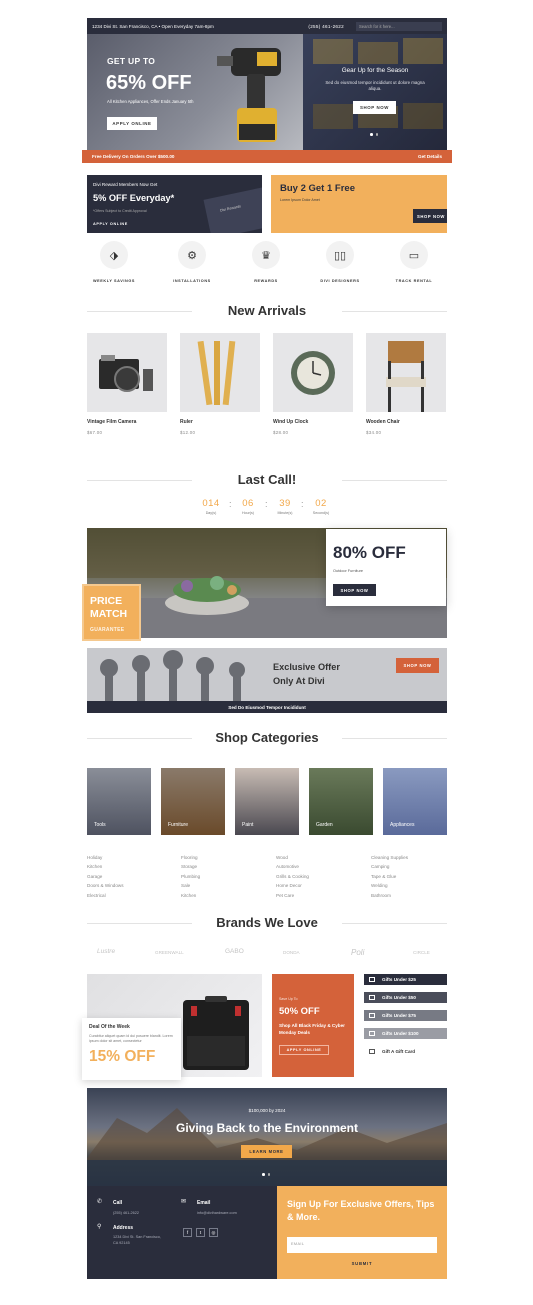 The image size is (533, 1305). What do you see at coordinates (430, 156) in the screenshot?
I see `get-details-link: Get Details` at bounding box center [430, 156].